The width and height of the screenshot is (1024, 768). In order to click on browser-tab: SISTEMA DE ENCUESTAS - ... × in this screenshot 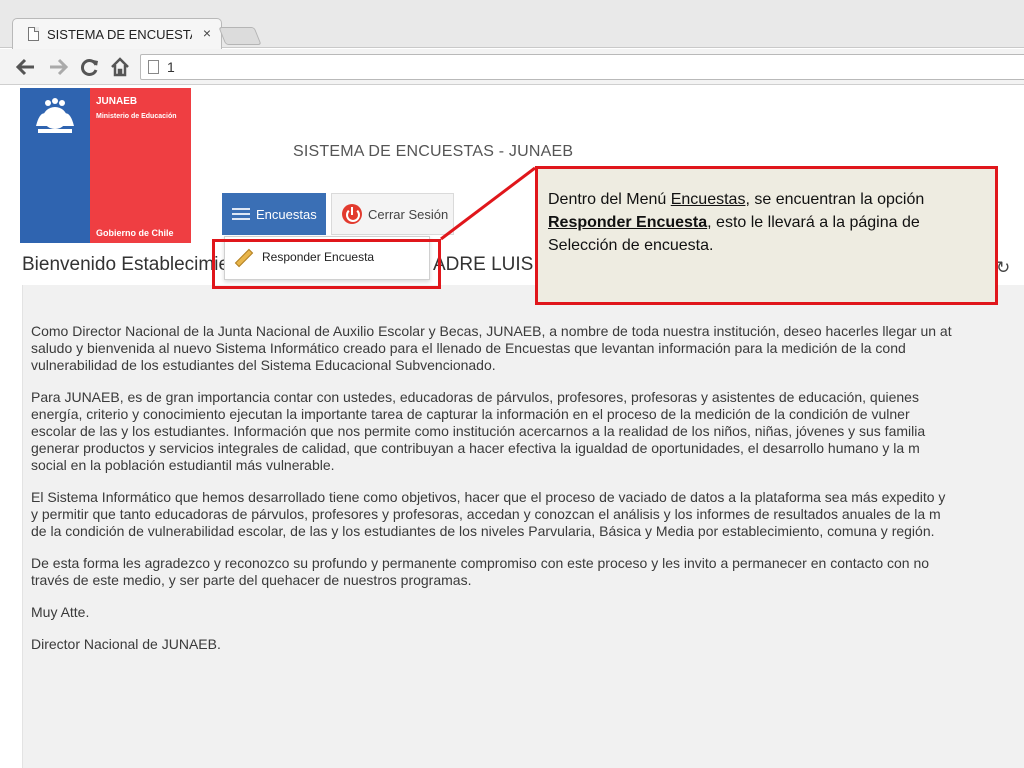, I will do `click(117, 33)`.